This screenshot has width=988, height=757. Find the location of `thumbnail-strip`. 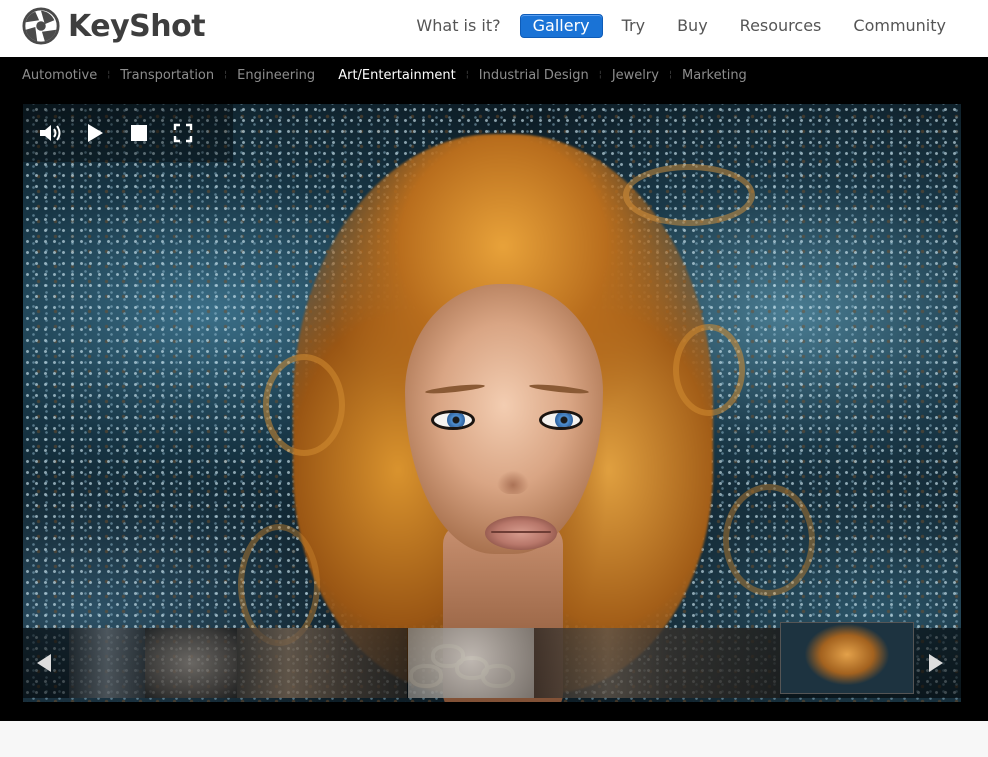

thumbnail-strip is located at coordinates (492, 660).